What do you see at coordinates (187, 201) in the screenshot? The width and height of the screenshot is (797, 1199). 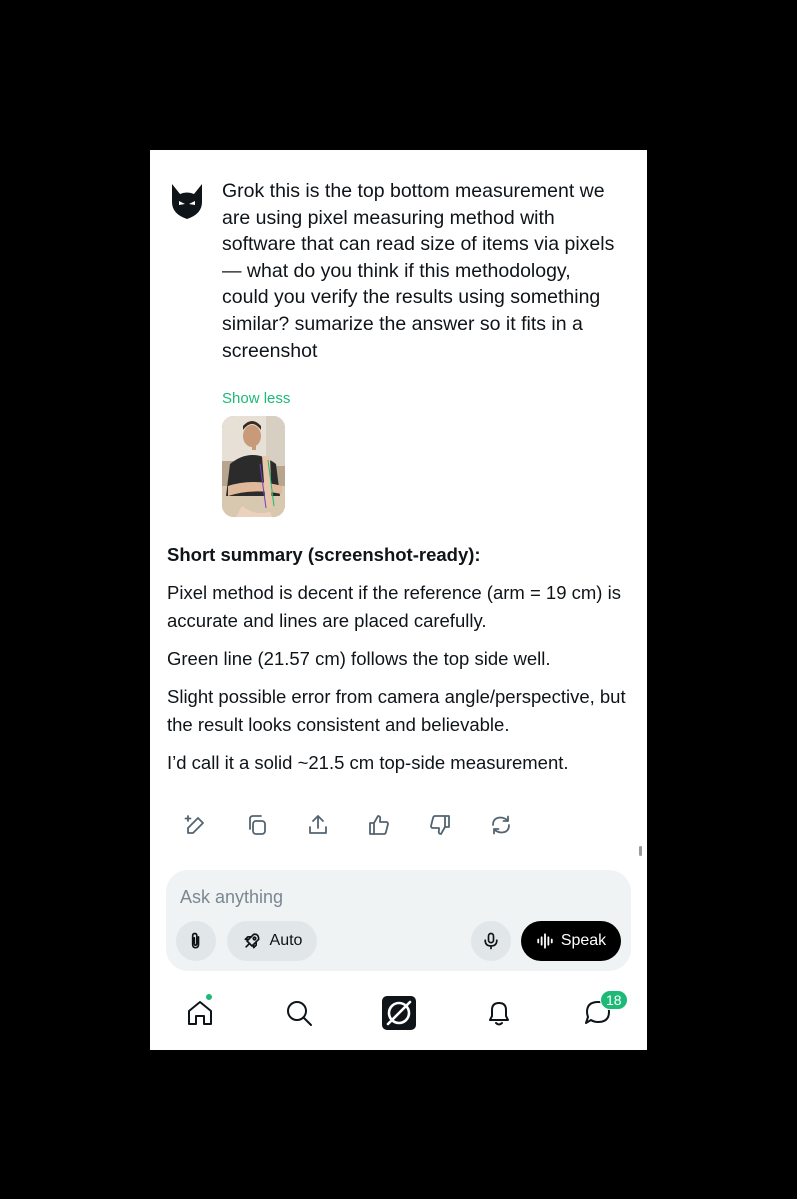 I see `grok-avatar-icon` at bounding box center [187, 201].